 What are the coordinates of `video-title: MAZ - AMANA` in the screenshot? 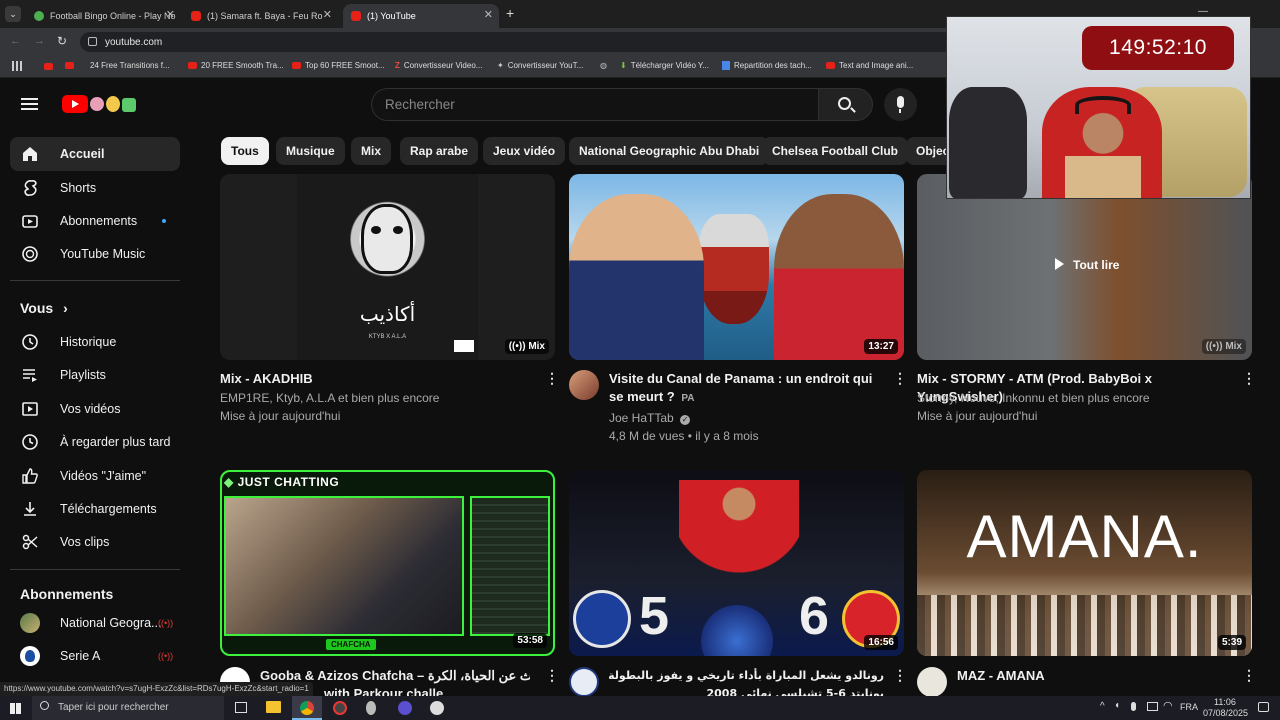 It's located at (1092, 676).